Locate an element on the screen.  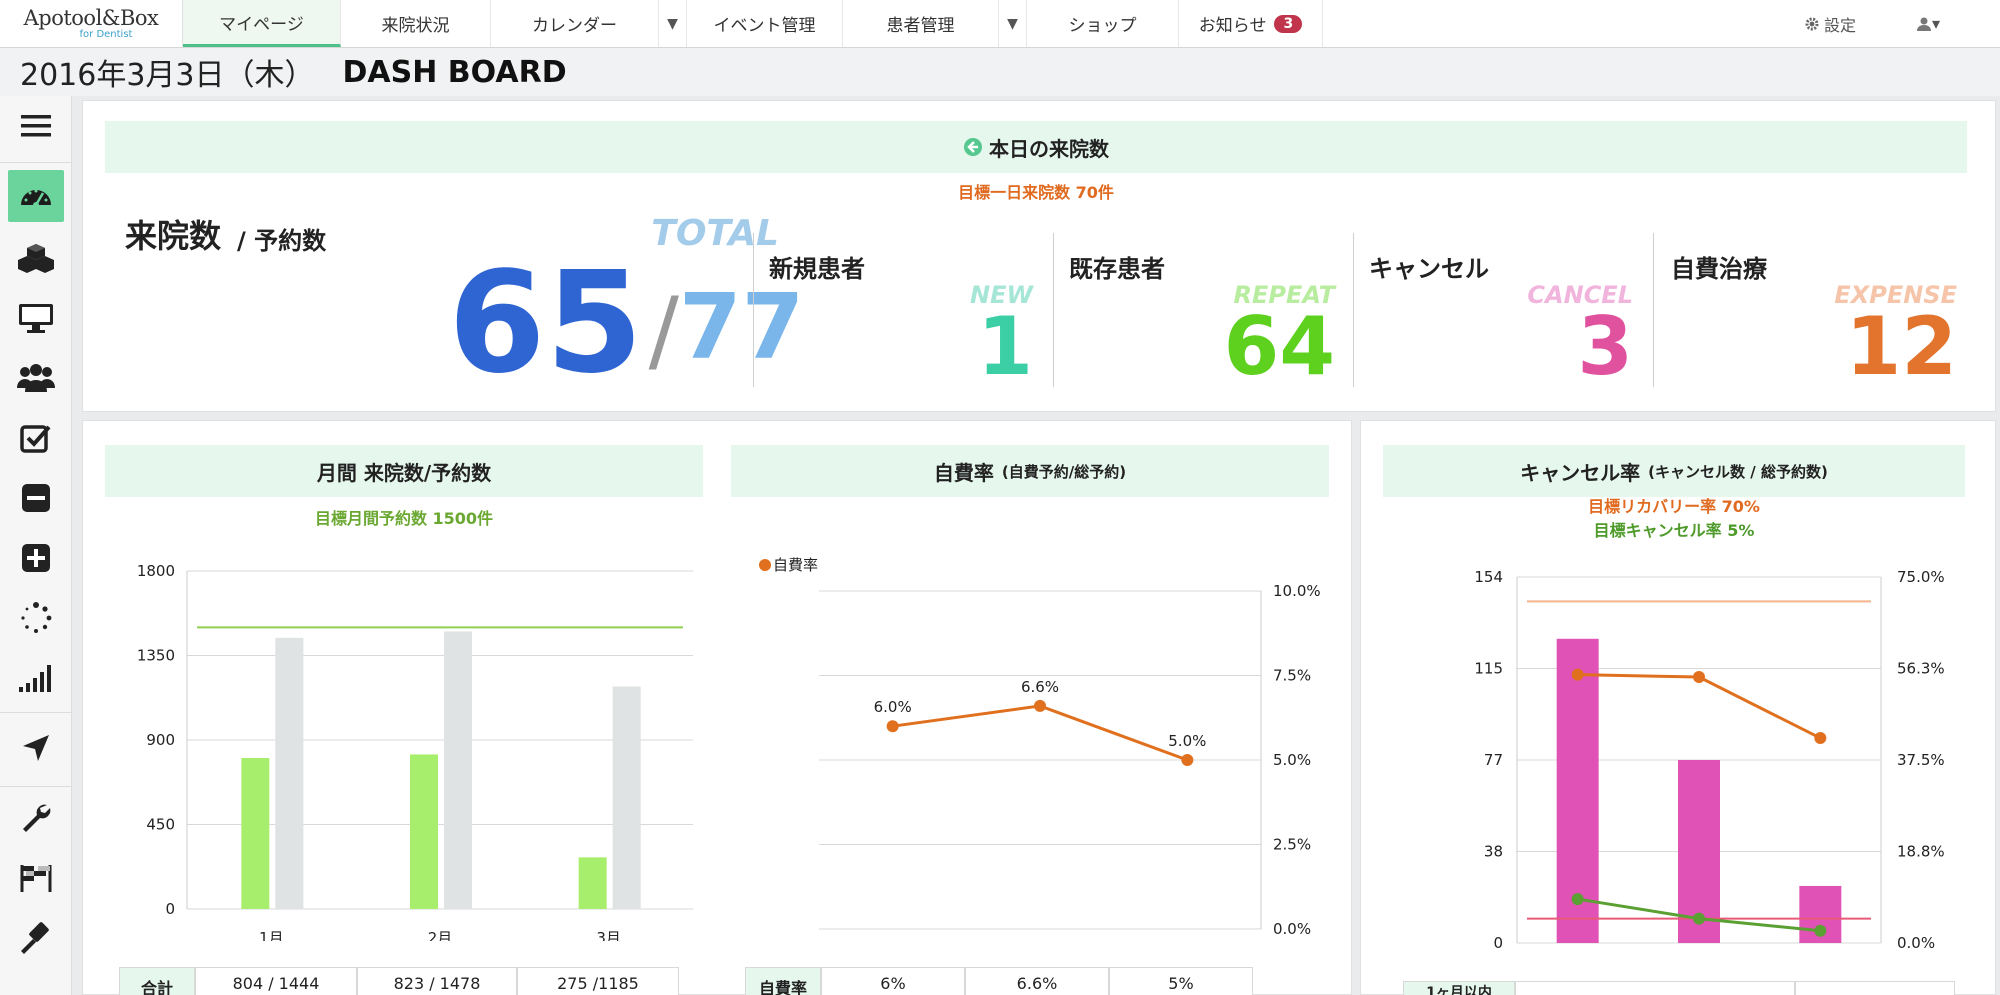
y-tick-label: 2.5% is located at coordinates (1292, 845).